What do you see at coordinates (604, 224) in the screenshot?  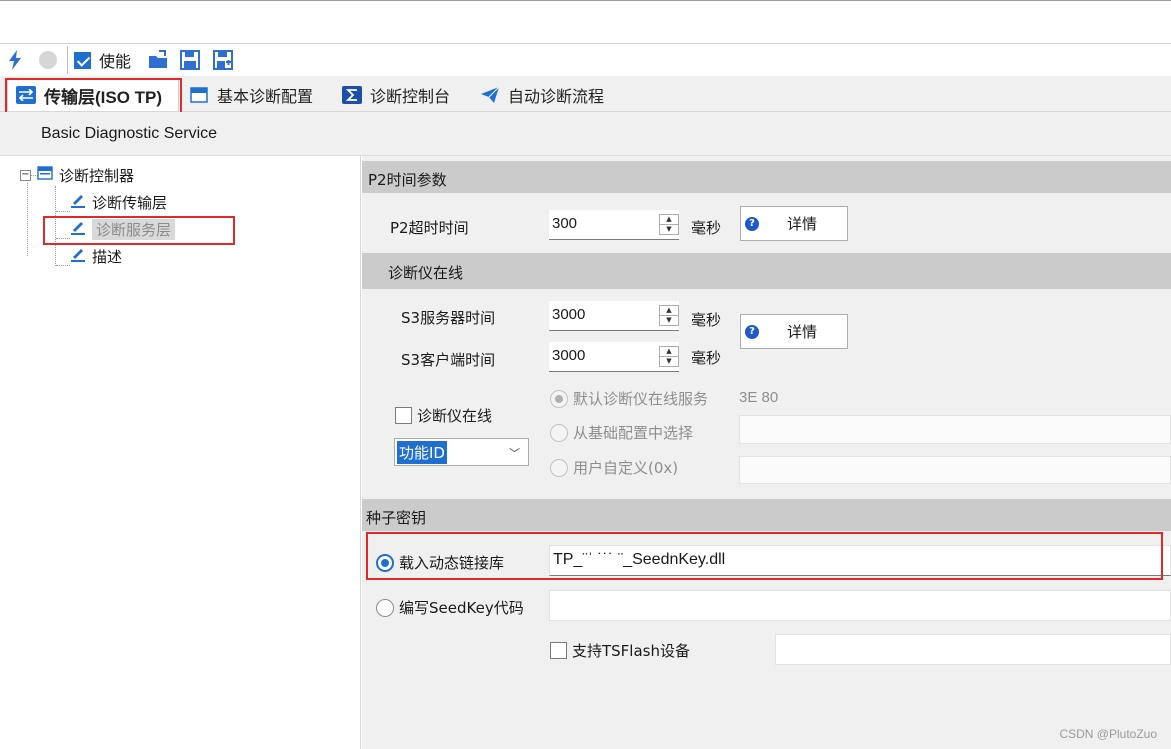 I see `p2-timeout-value: 300` at bounding box center [604, 224].